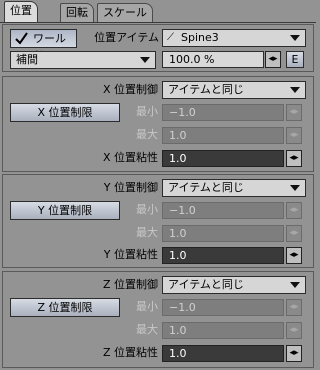 The width and height of the screenshot is (320, 370). What do you see at coordinates (147, 134) in the screenshot?
I see `x-max-label: 最大` at bounding box center [147, 134].